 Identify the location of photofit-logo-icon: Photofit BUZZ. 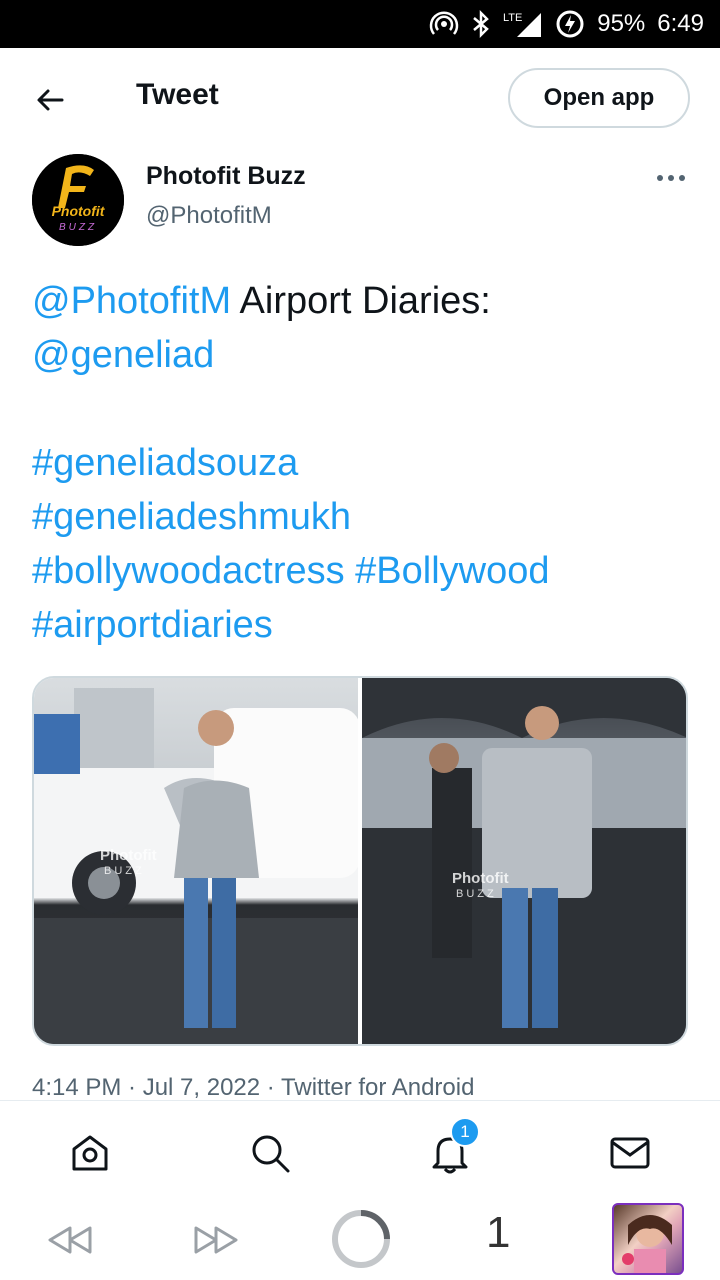
(78, 200).